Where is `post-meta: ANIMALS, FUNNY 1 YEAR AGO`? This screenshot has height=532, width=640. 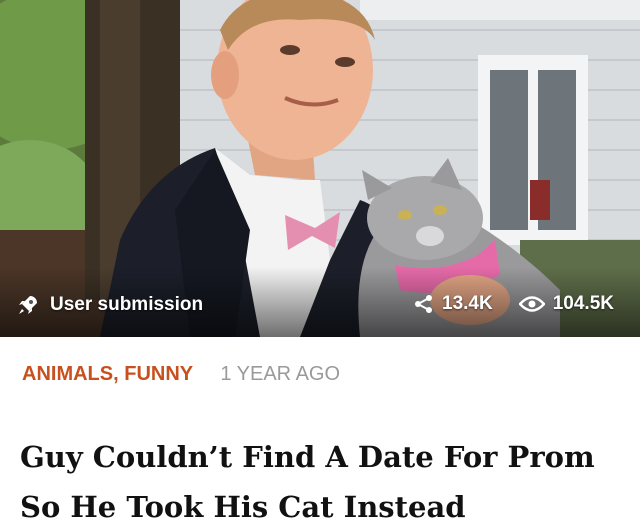 post-meta: ANIMALS, FUNNY 1 YEAR AGO is located at coordinates (181, 374).